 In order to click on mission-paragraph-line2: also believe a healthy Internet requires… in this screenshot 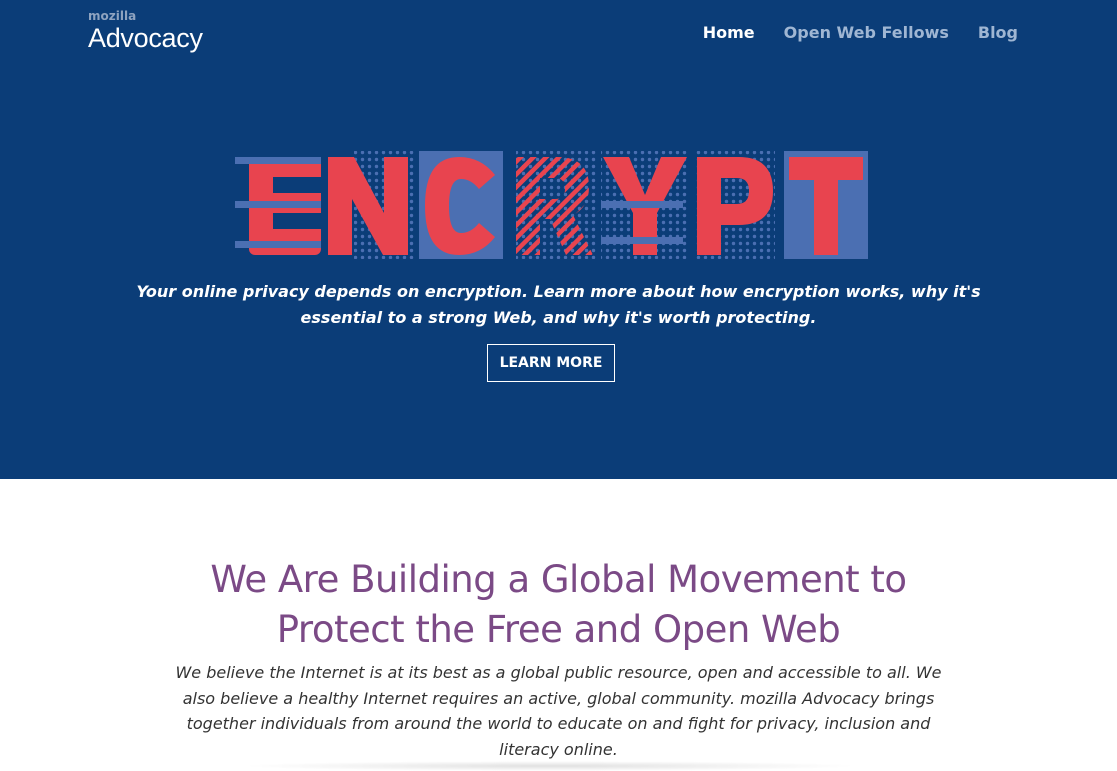, I will do `click(558, 698)`.